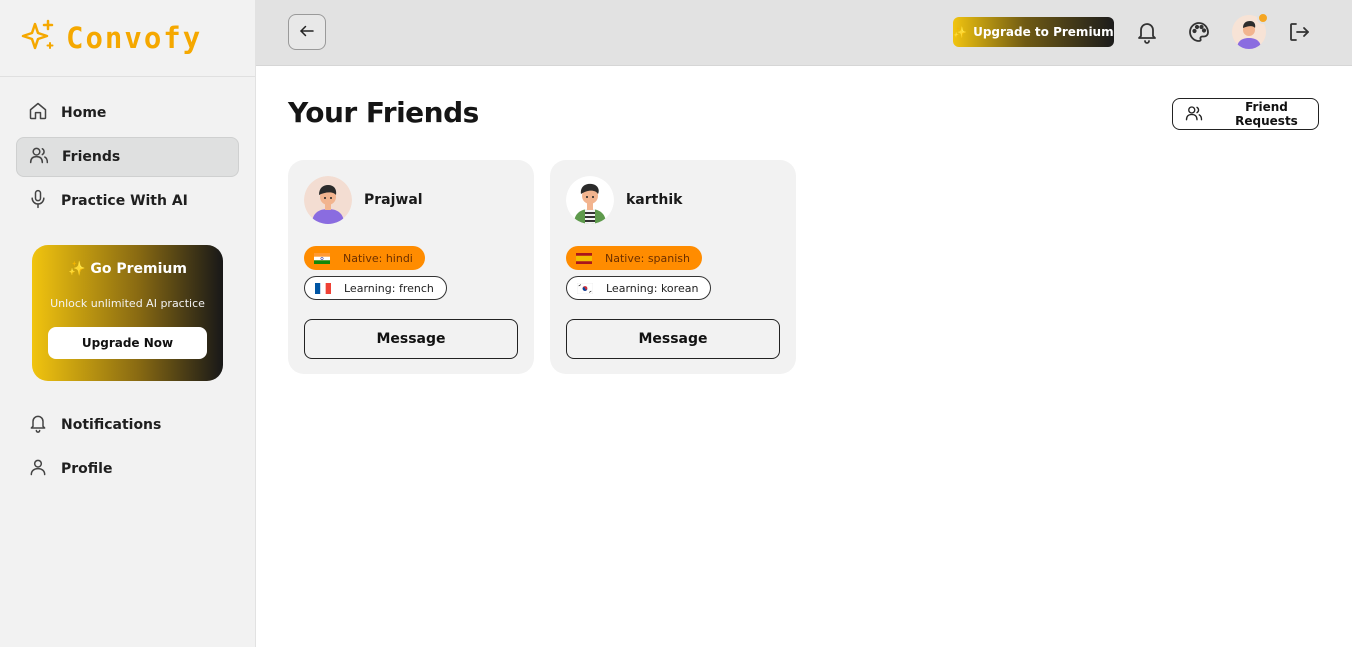 This screenshot has width=1352, height=647. I want to click on native-language-badge: Native: spanish, so click(634, 258).